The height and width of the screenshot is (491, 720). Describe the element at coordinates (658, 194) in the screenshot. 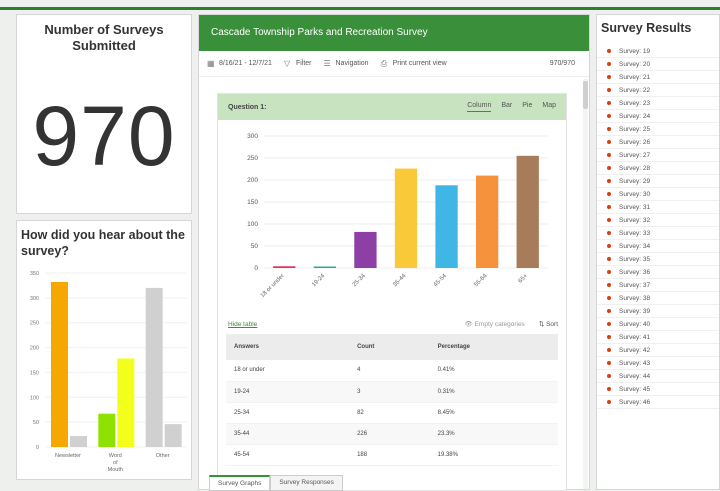

I see `survey-result-item: Survey: 30` at that location.